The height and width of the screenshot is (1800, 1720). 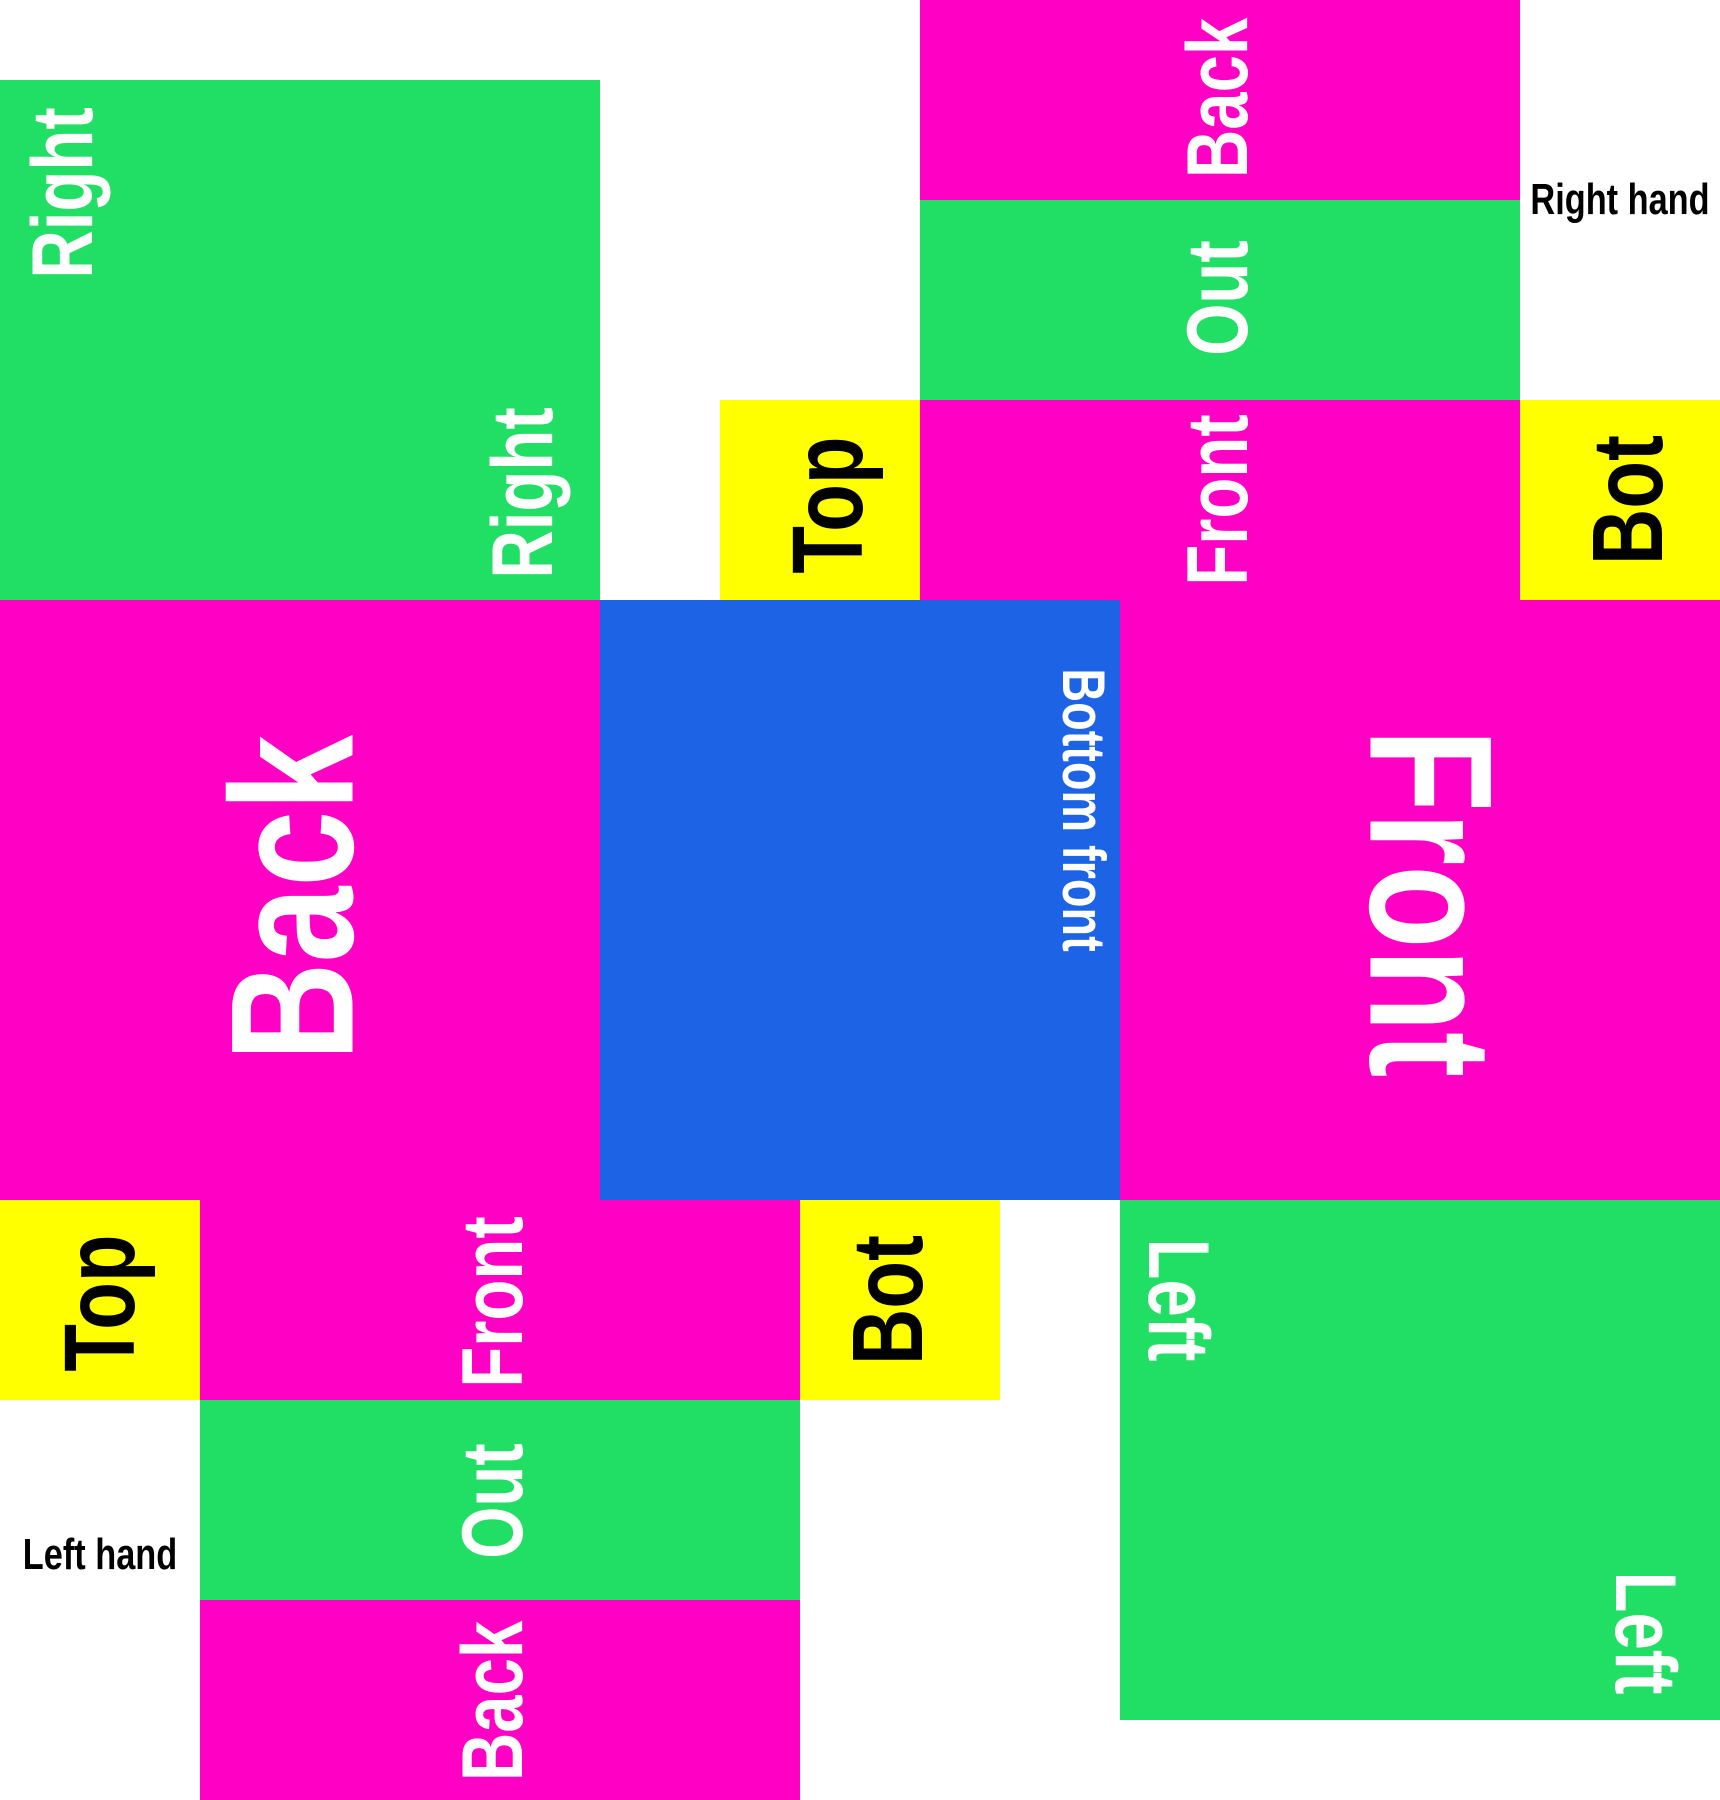 What do you see at coordinates (1218, 500) in the screenshot?
I see `front-flap-label-top: Front` at bounding box center [1218, 500].